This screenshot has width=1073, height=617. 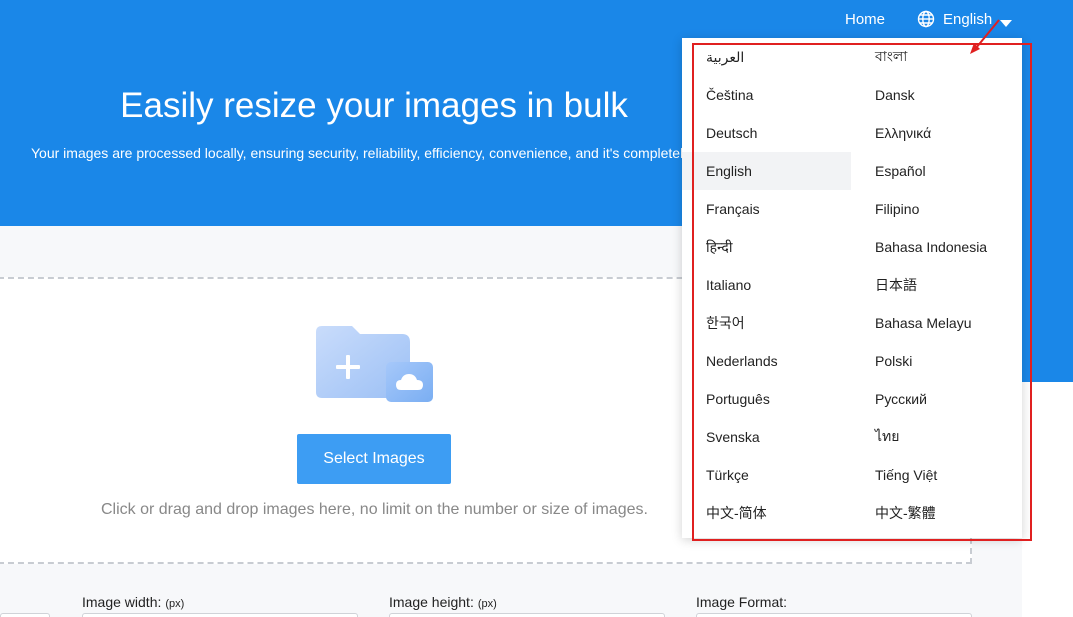 What do you see at coordinates (968, 19) in the screenshot?
I see `language-switcher-label: English` at bounding box center [968, 19].